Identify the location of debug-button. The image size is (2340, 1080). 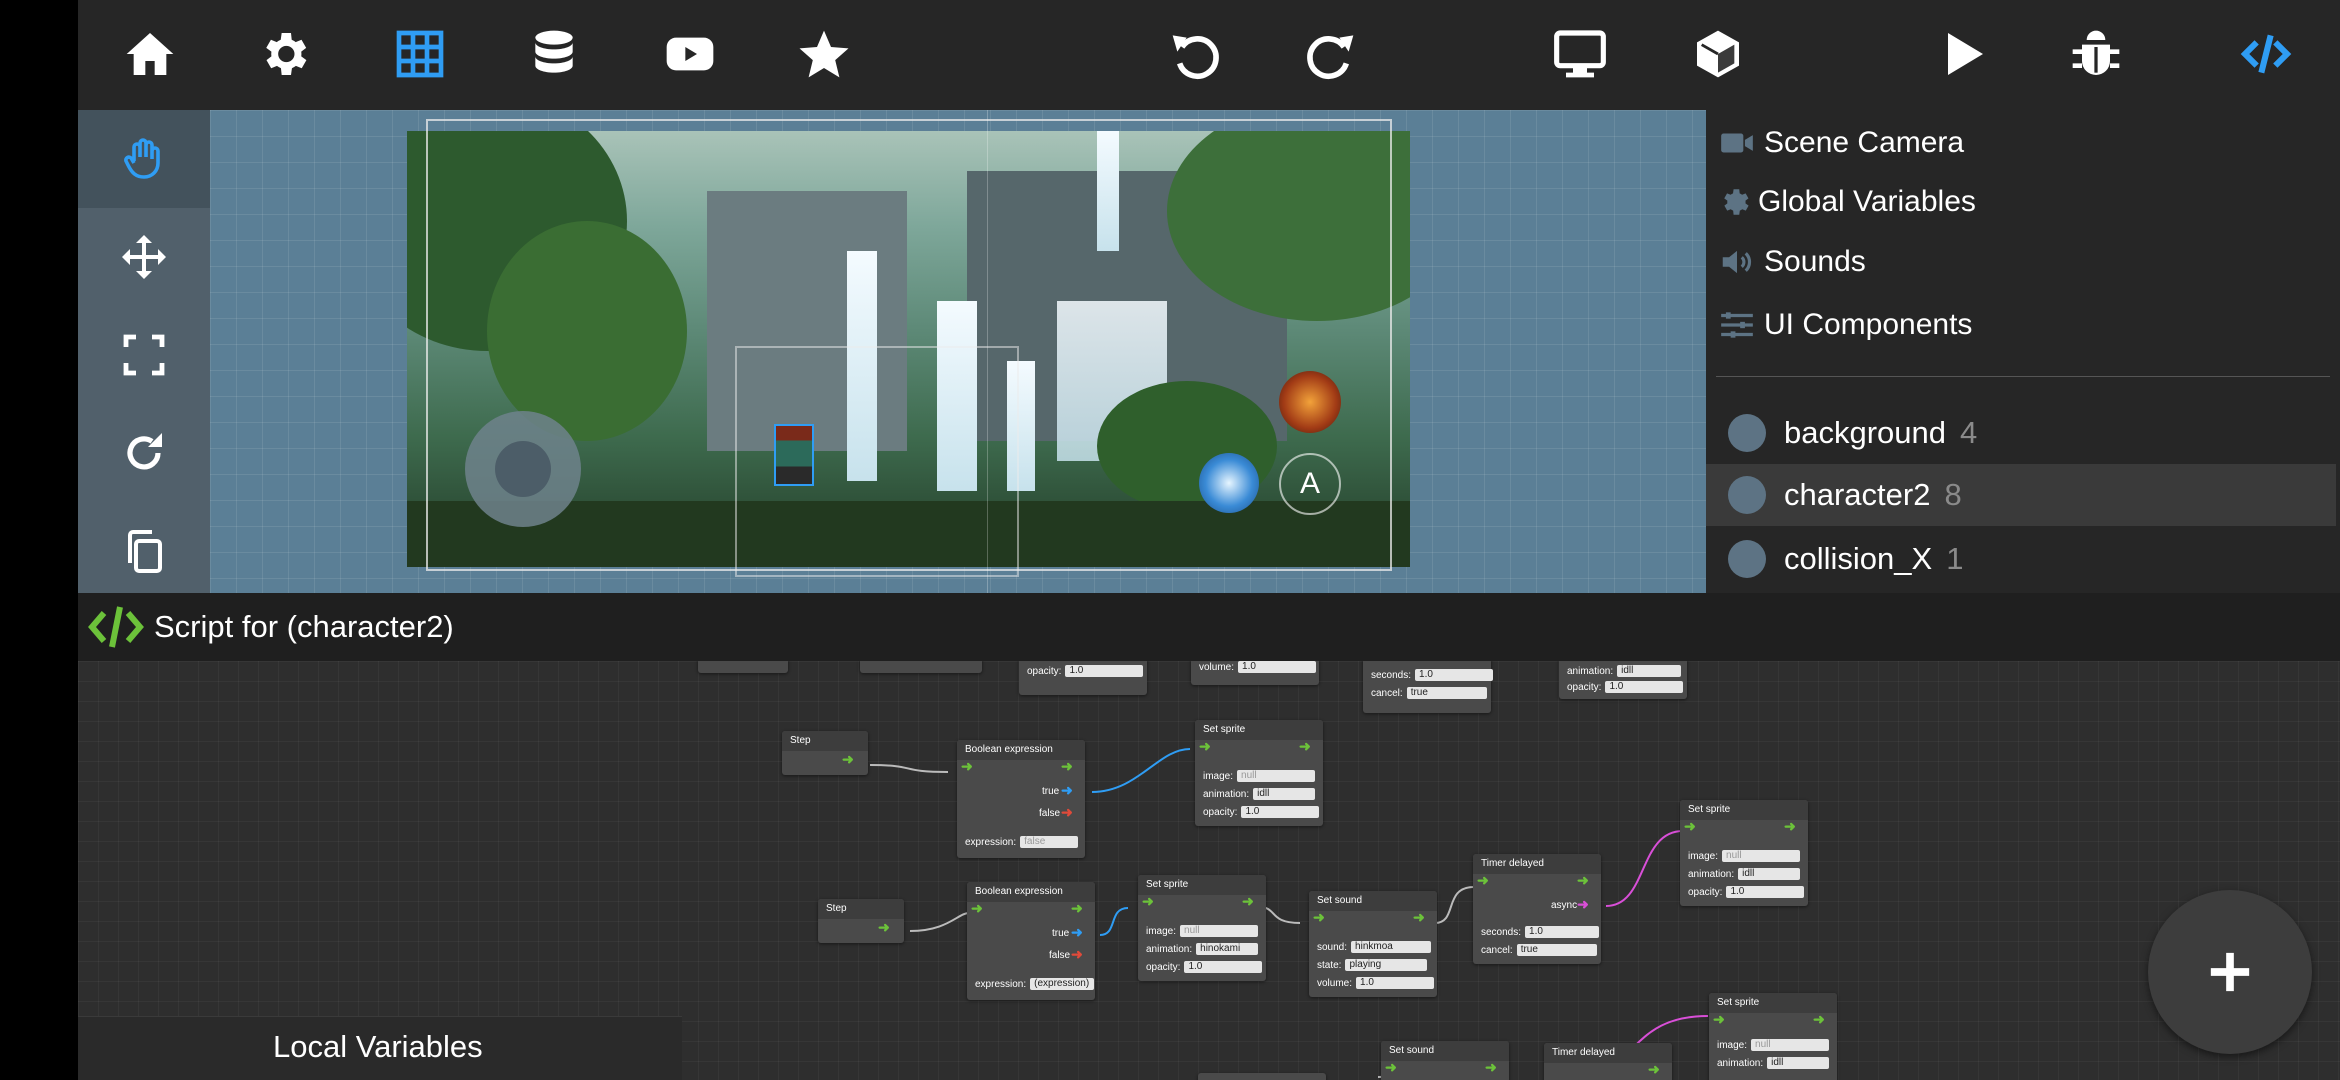
(2096, 54).